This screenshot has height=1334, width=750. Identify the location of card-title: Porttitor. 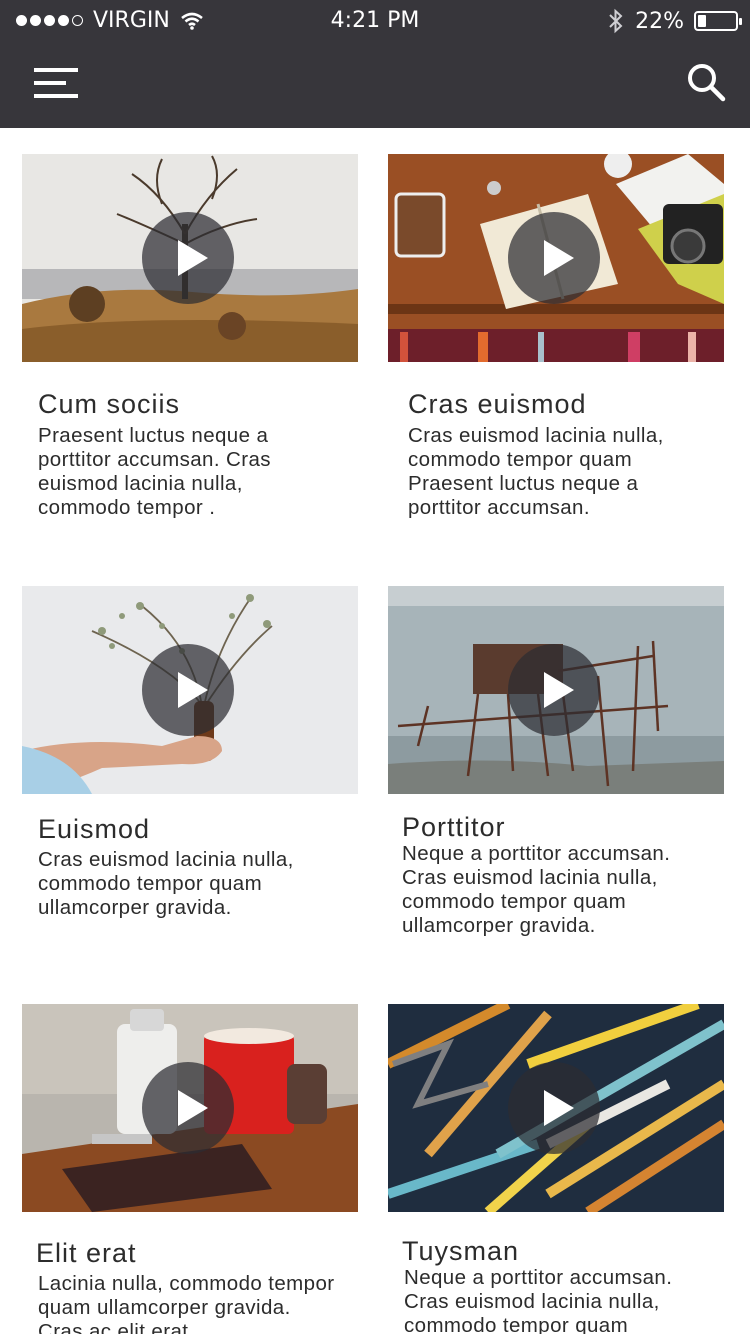
(454, 827).